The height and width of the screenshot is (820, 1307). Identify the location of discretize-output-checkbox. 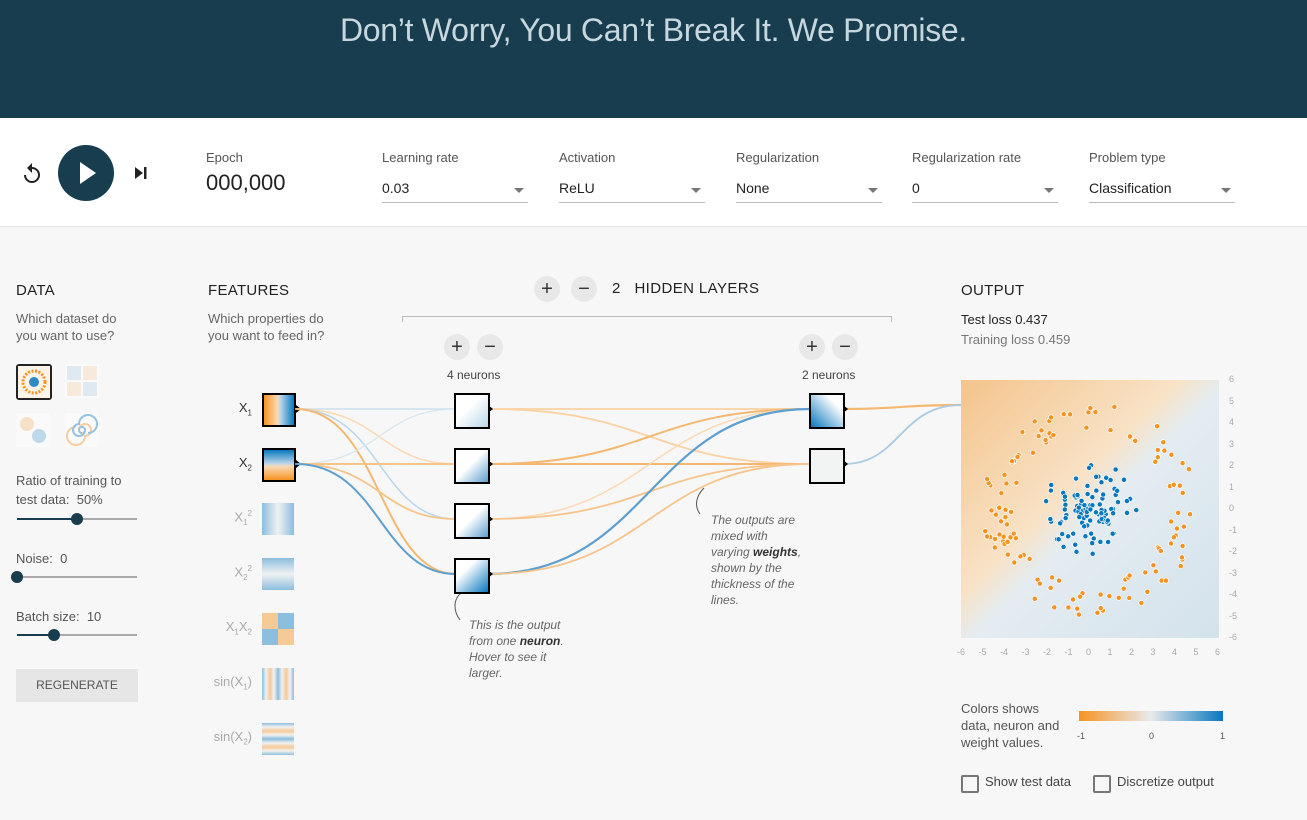
(1102, 784).